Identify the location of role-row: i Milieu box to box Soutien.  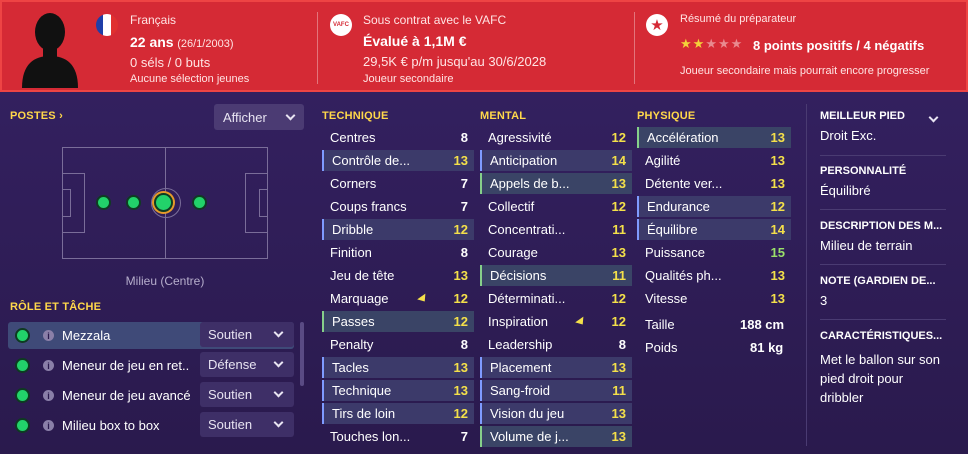
(151, 425).